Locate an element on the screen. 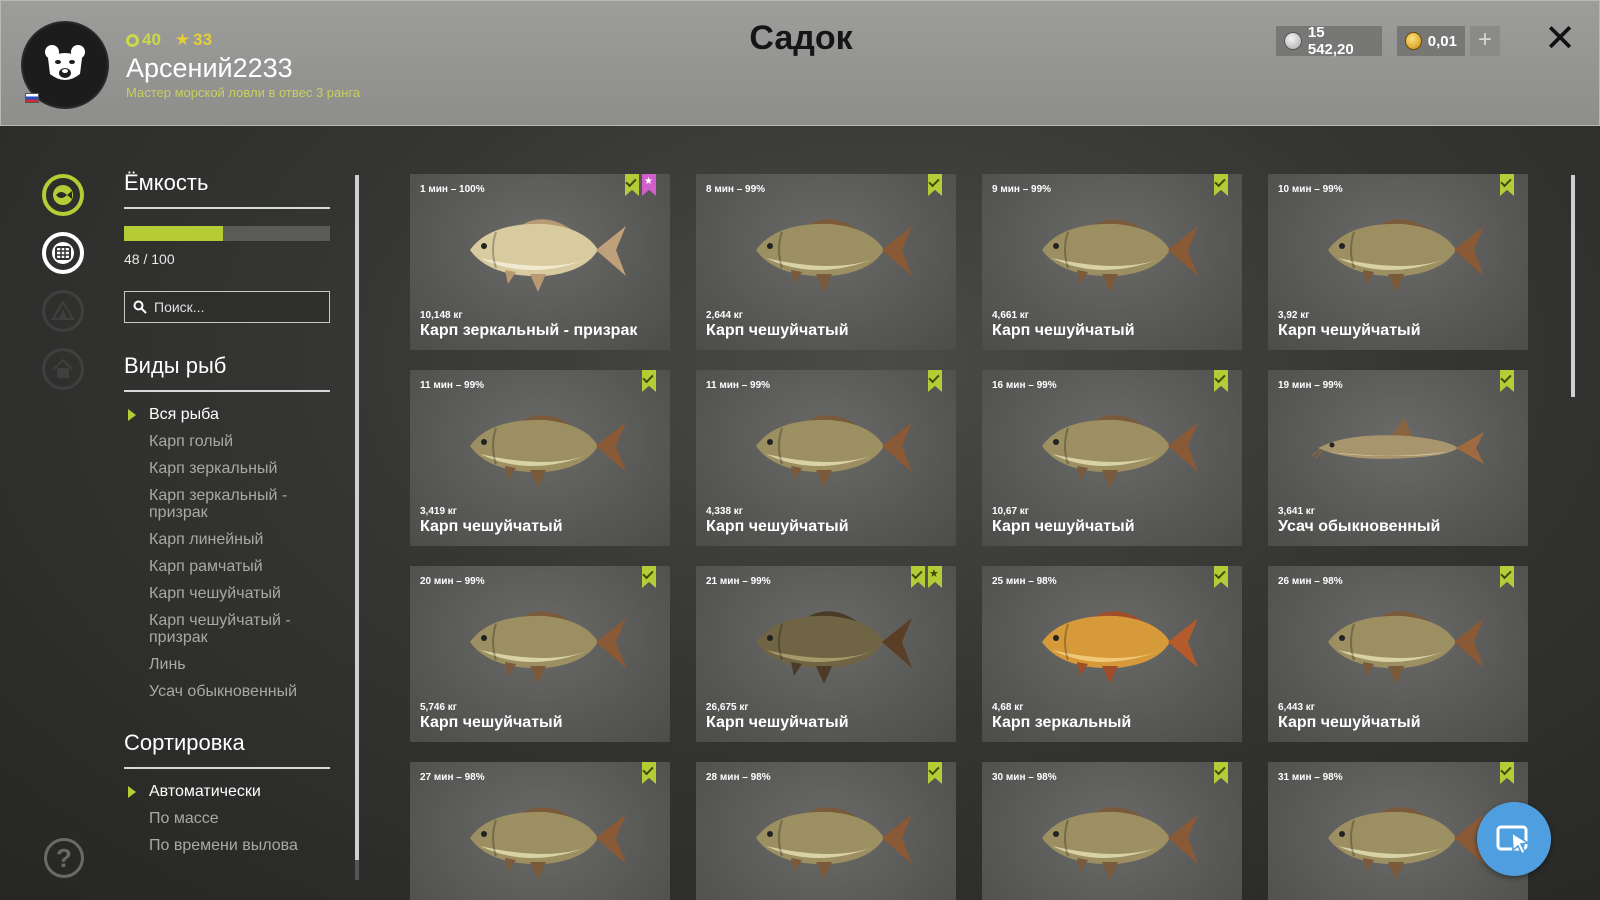  species-title: Виды рыб is located at coordinates (175, 365).